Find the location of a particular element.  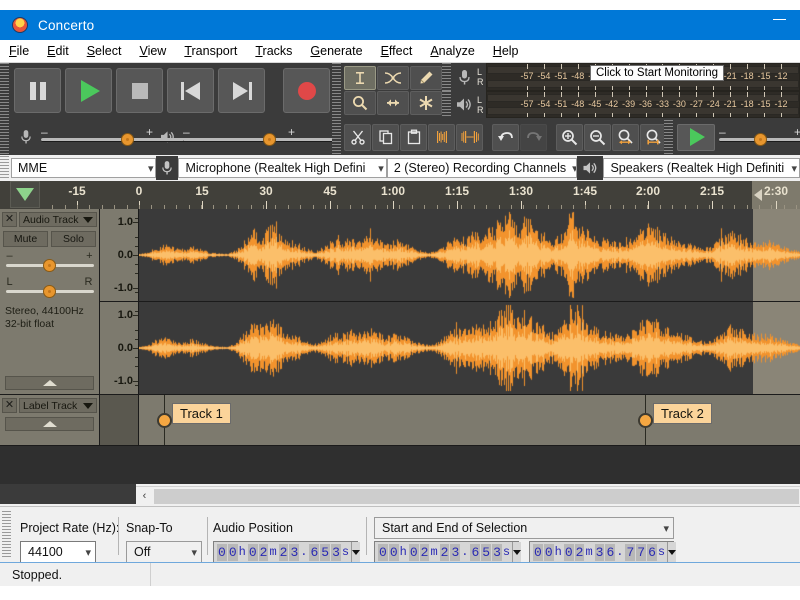

device-toolbar-grip is located at coordinates (4, 168).